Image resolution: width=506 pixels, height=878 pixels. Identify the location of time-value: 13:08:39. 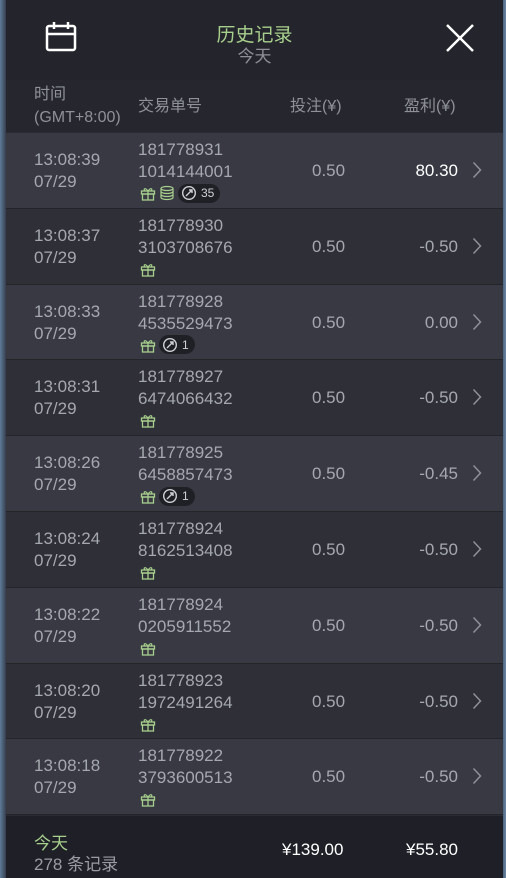
(67, 159).